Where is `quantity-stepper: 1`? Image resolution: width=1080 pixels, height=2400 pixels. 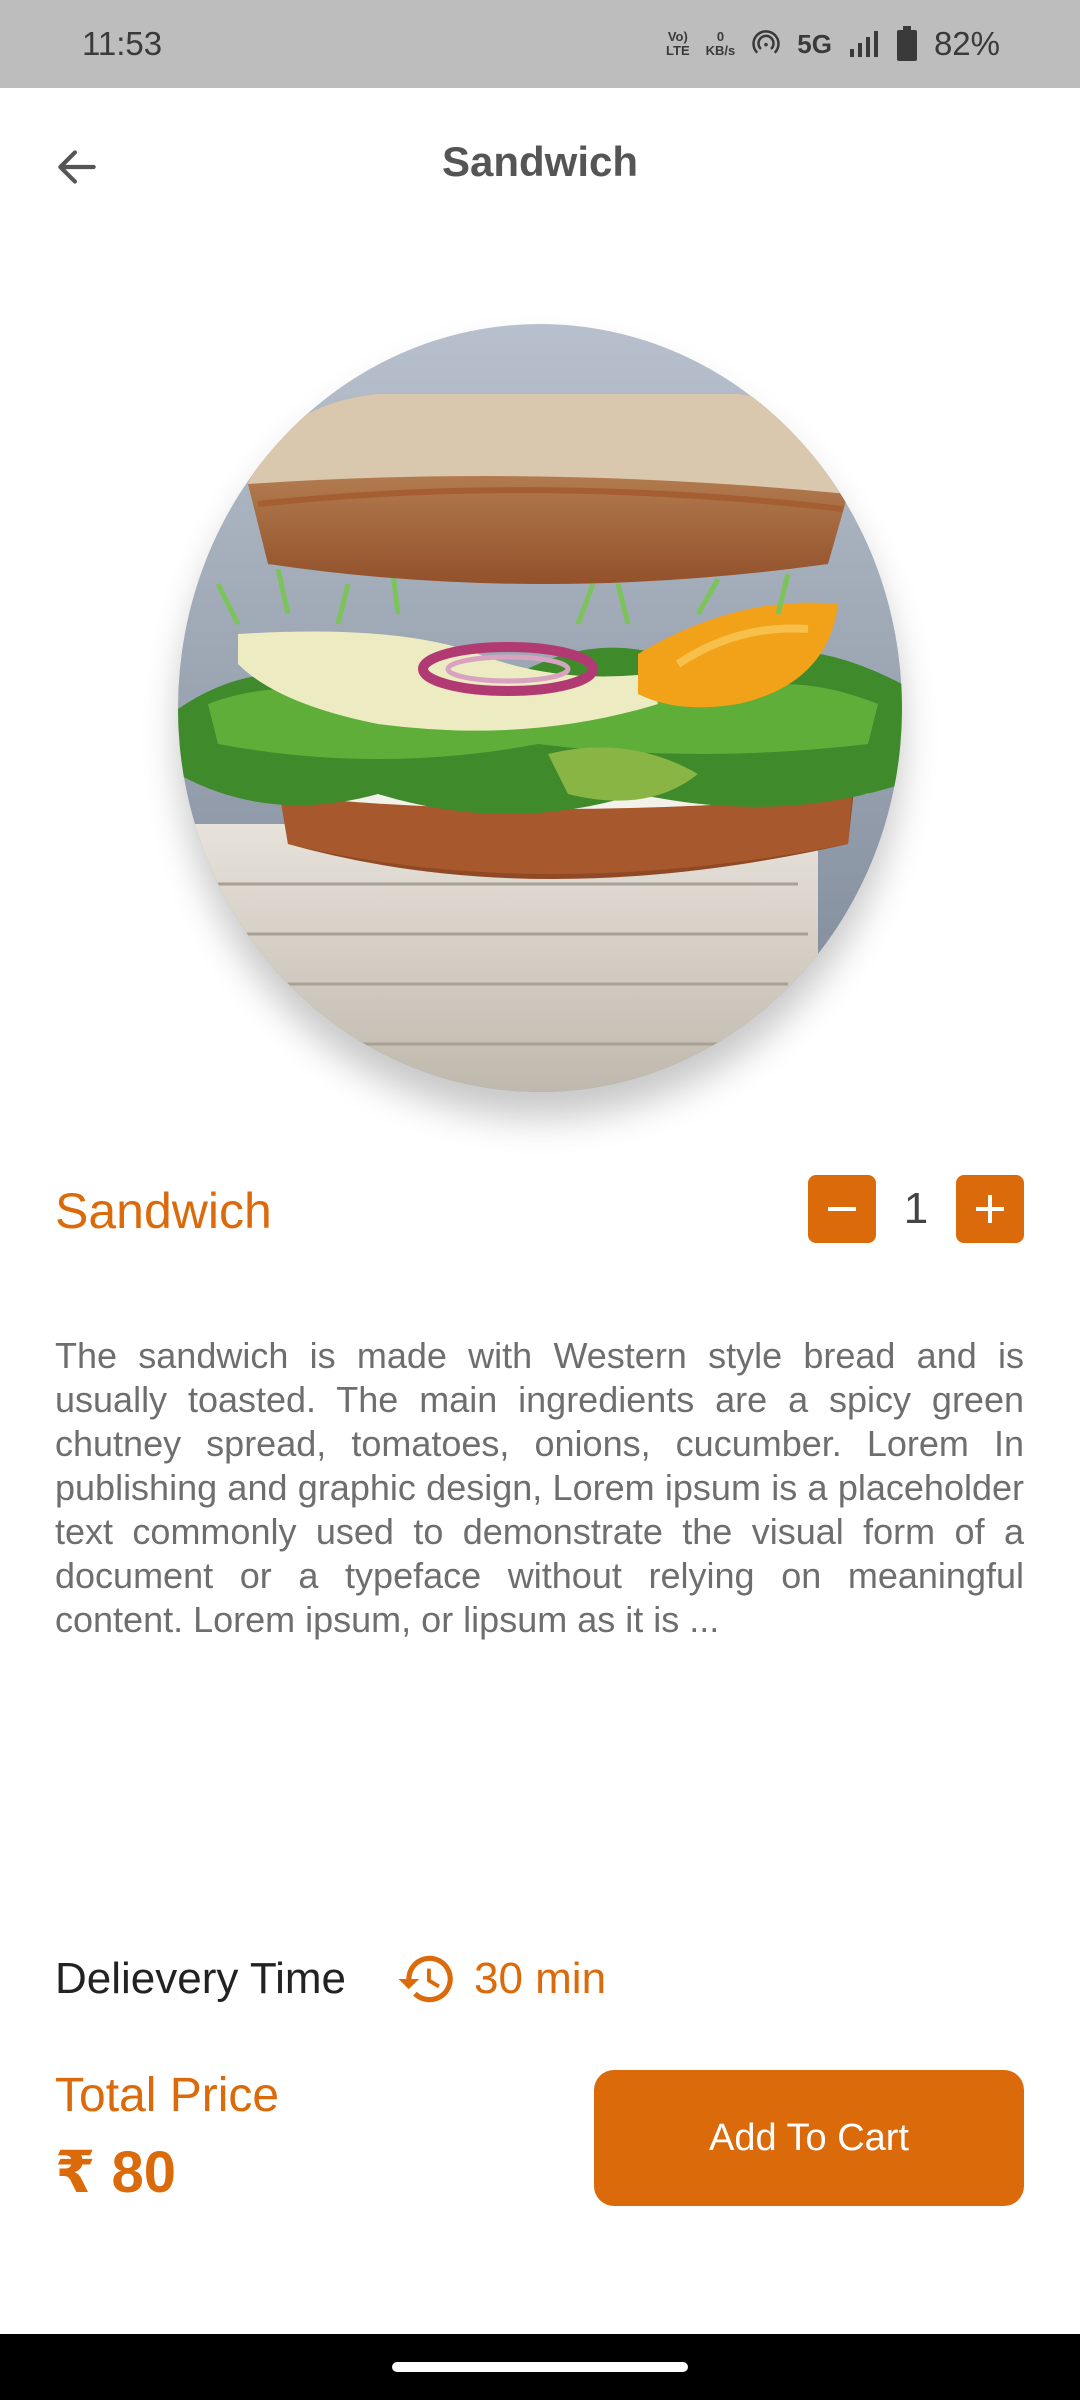 quantity-stepper: 1 is located at coordinates (916, 1209).